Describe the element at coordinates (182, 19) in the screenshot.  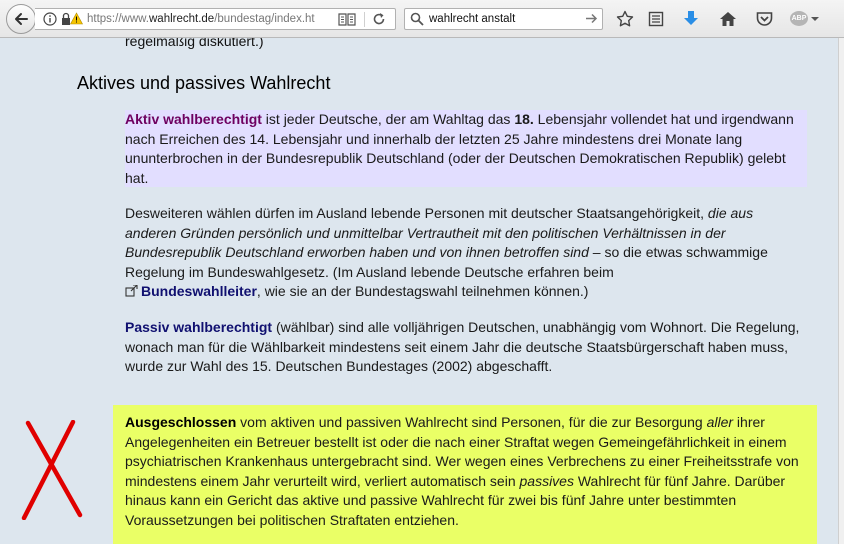
I see `url-domain: wahlrecht.de` at that location.